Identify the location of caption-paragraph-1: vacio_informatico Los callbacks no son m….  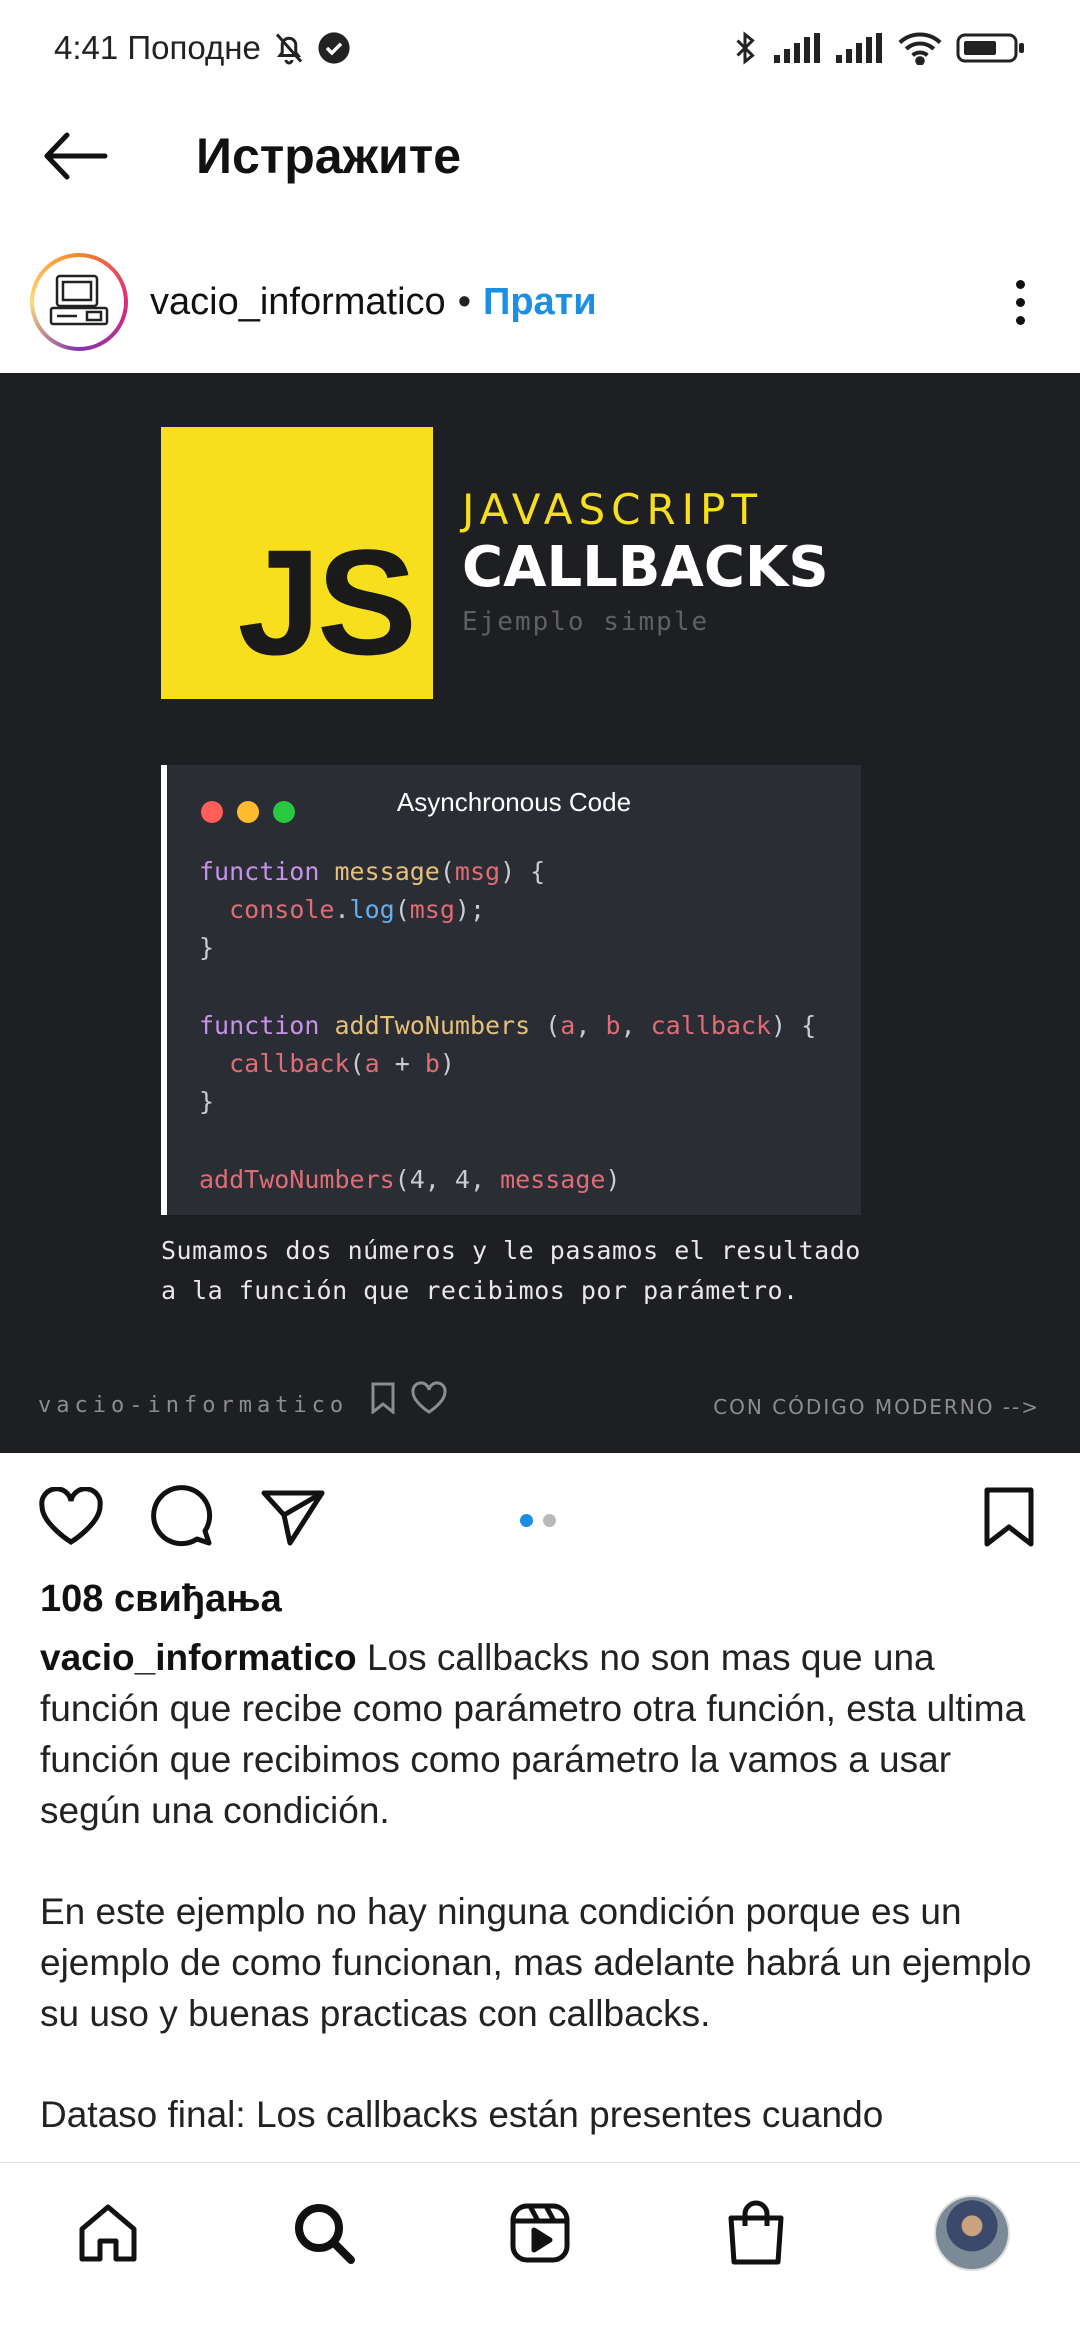
(545, 1734).